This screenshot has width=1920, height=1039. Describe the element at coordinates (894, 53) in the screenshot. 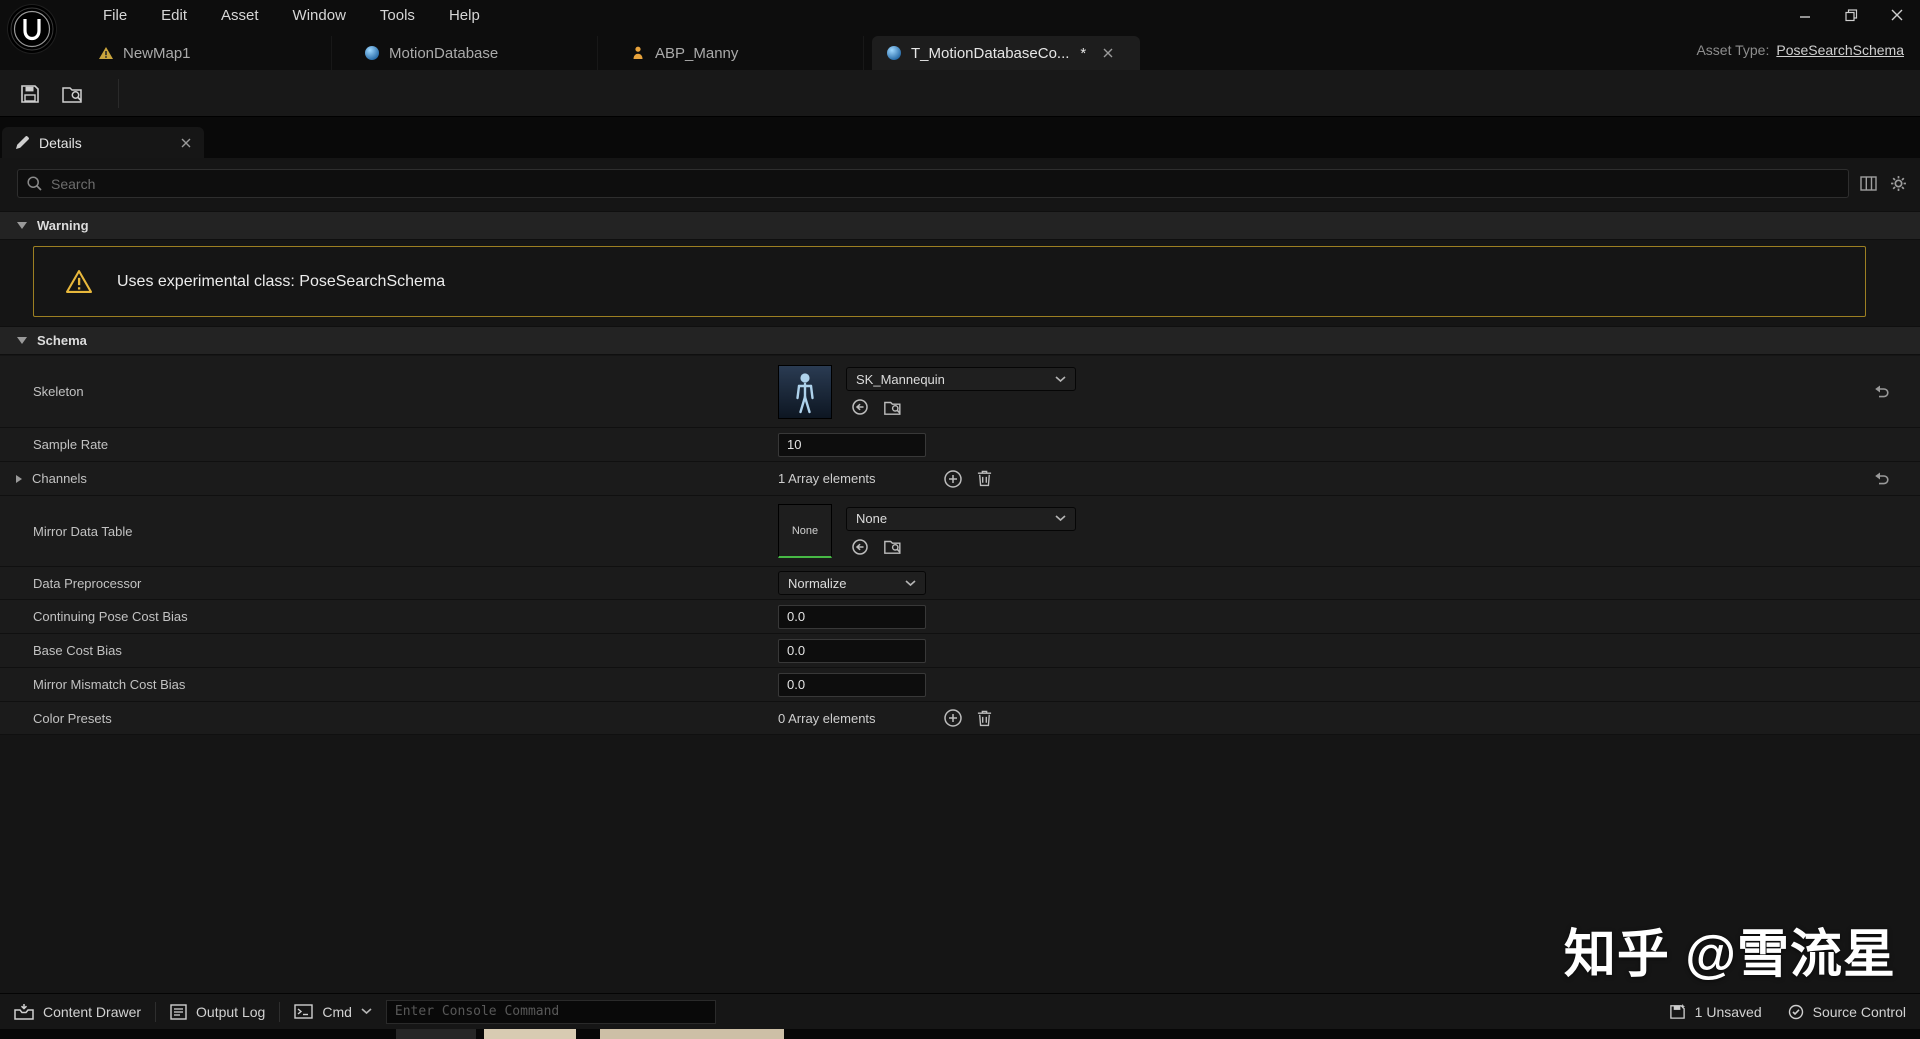

I see `pose-search-schema-icon` at that location.